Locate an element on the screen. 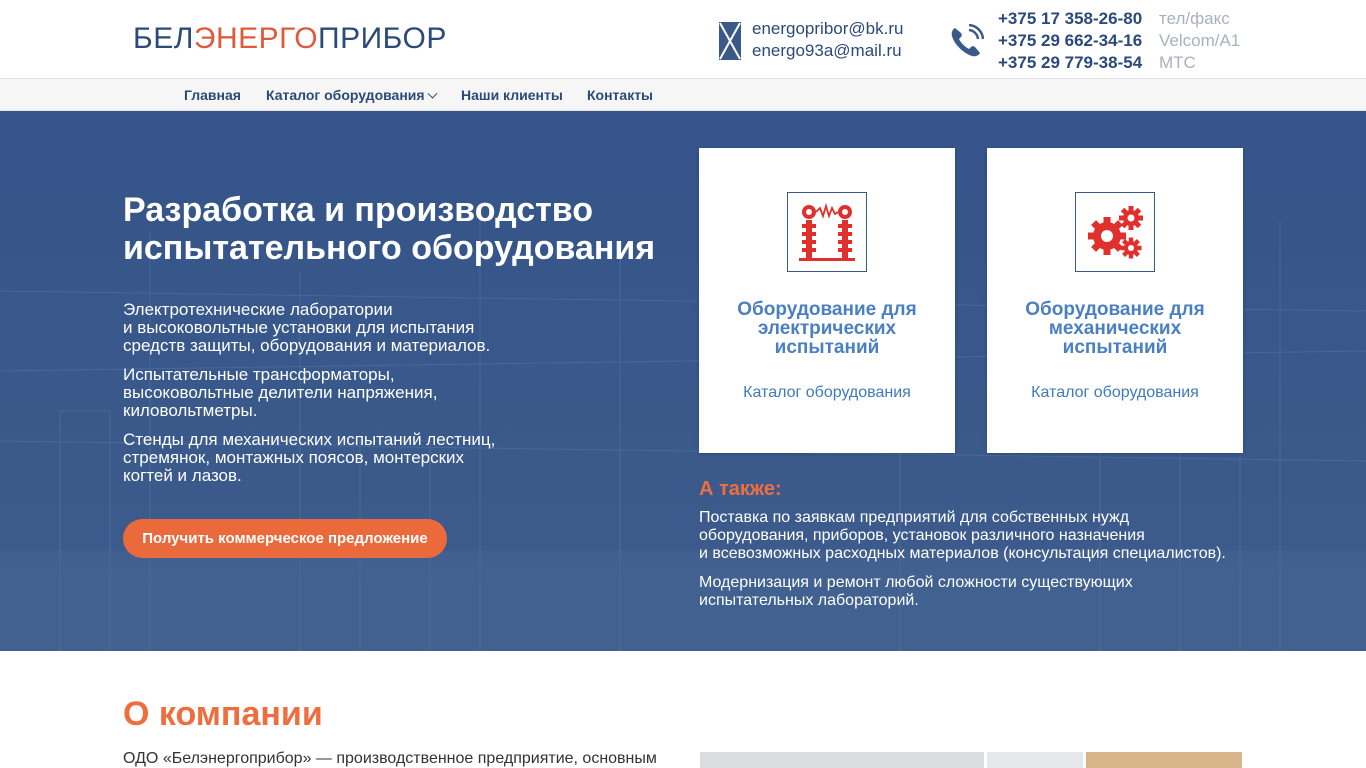 The width and height of the screenshot is (1366, 768). chevron-down-icon is located at coordinates (432, 93).